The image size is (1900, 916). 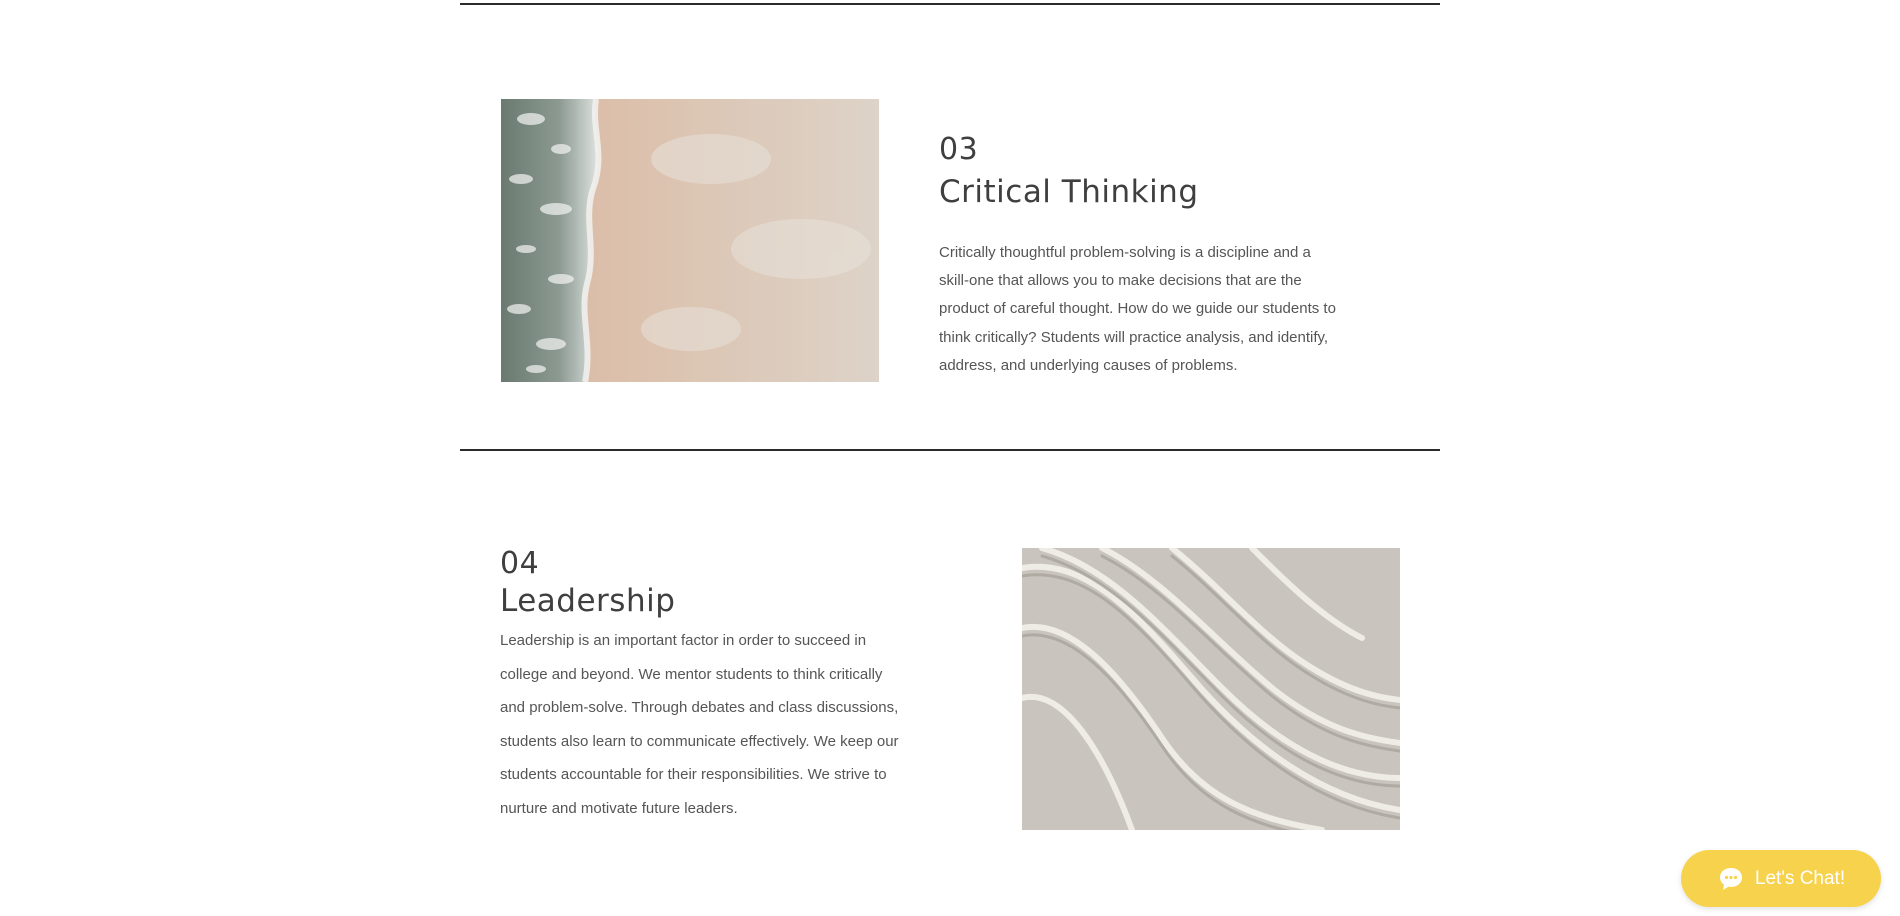 I want to click on section-title: Critical Thinking, so click(x=1069, y=192).